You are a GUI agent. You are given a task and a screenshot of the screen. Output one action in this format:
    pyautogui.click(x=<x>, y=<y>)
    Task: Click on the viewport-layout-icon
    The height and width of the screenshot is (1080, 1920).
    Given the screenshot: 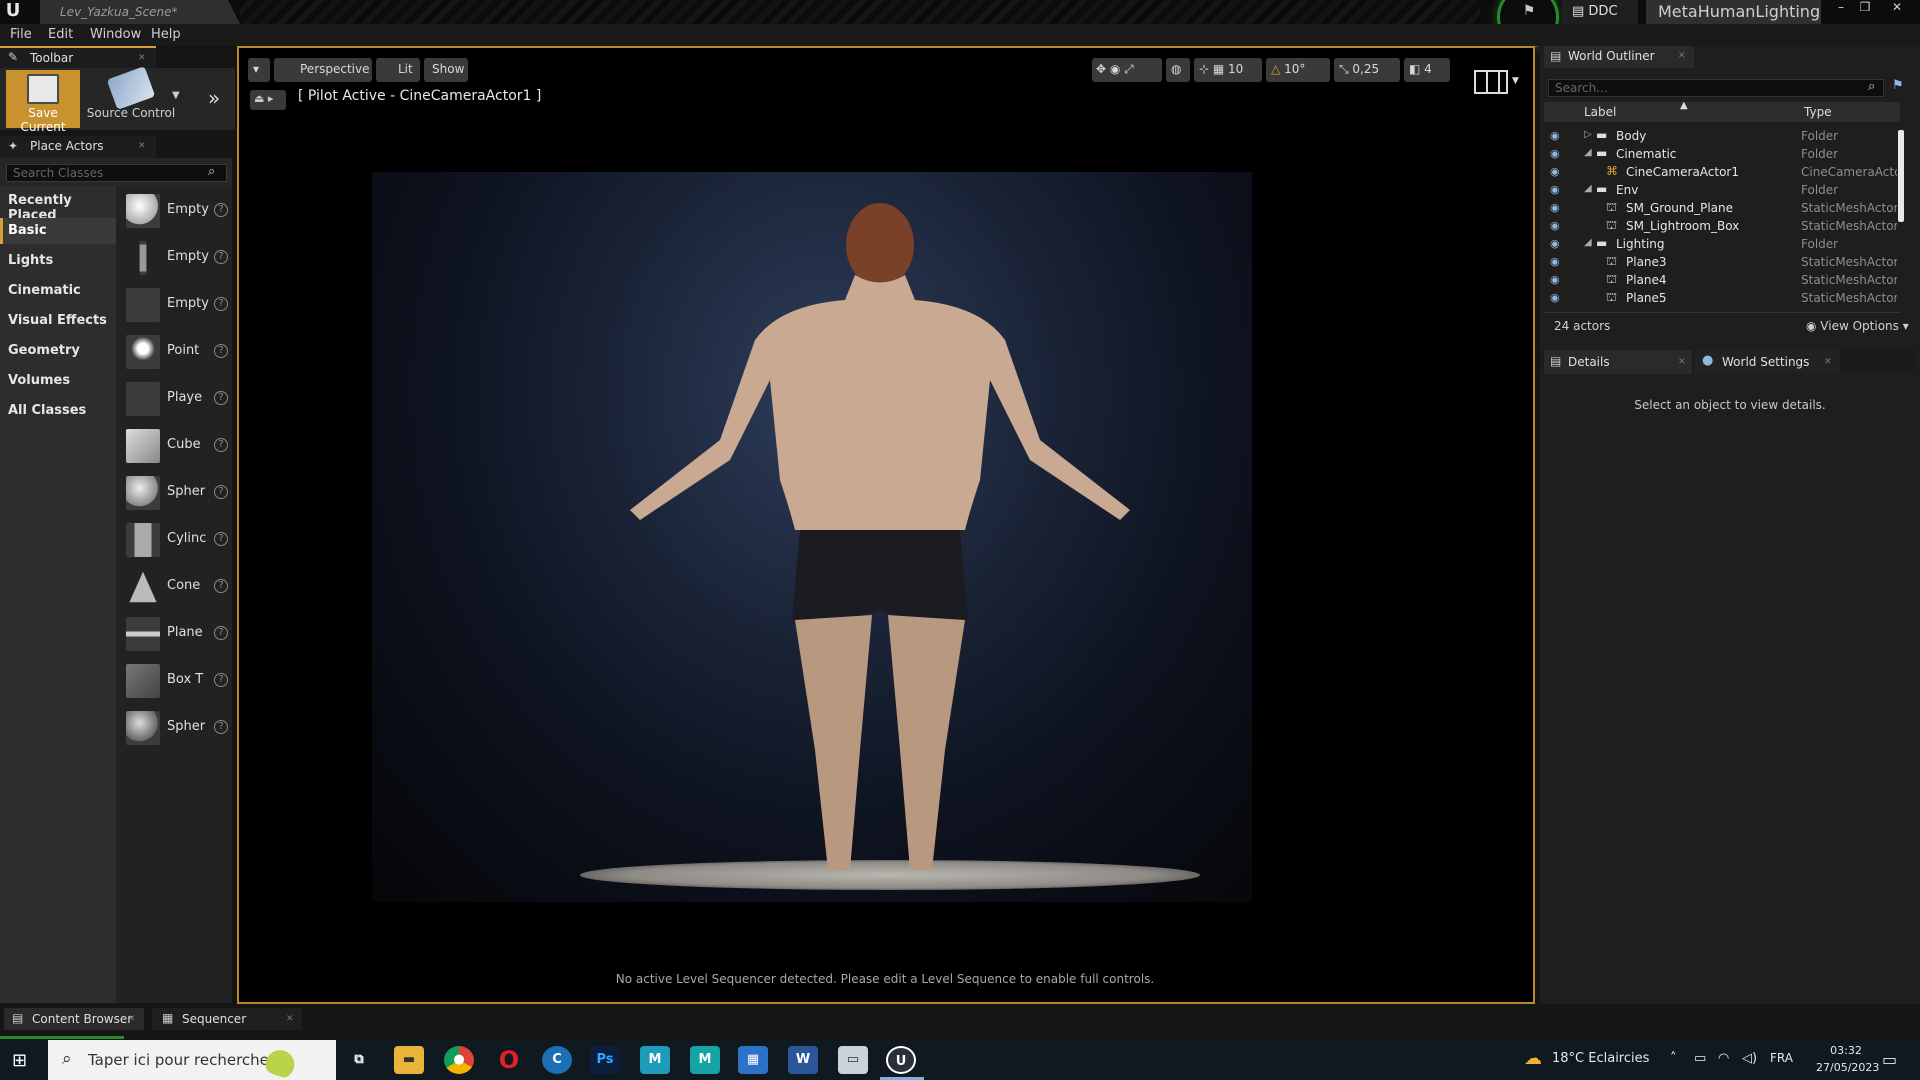 What is the action you would take?
    pyautogui.click(x=1491, y=82)
    